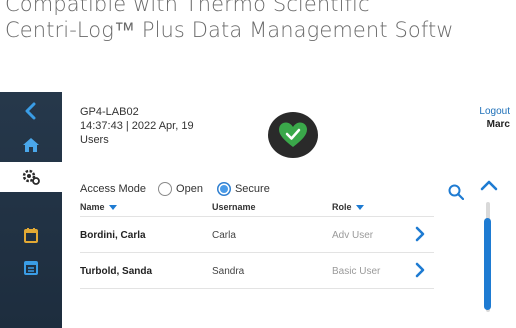 The height and width of the screenshot is (328, 516). I want to click on search-icon, so click(456, 192).